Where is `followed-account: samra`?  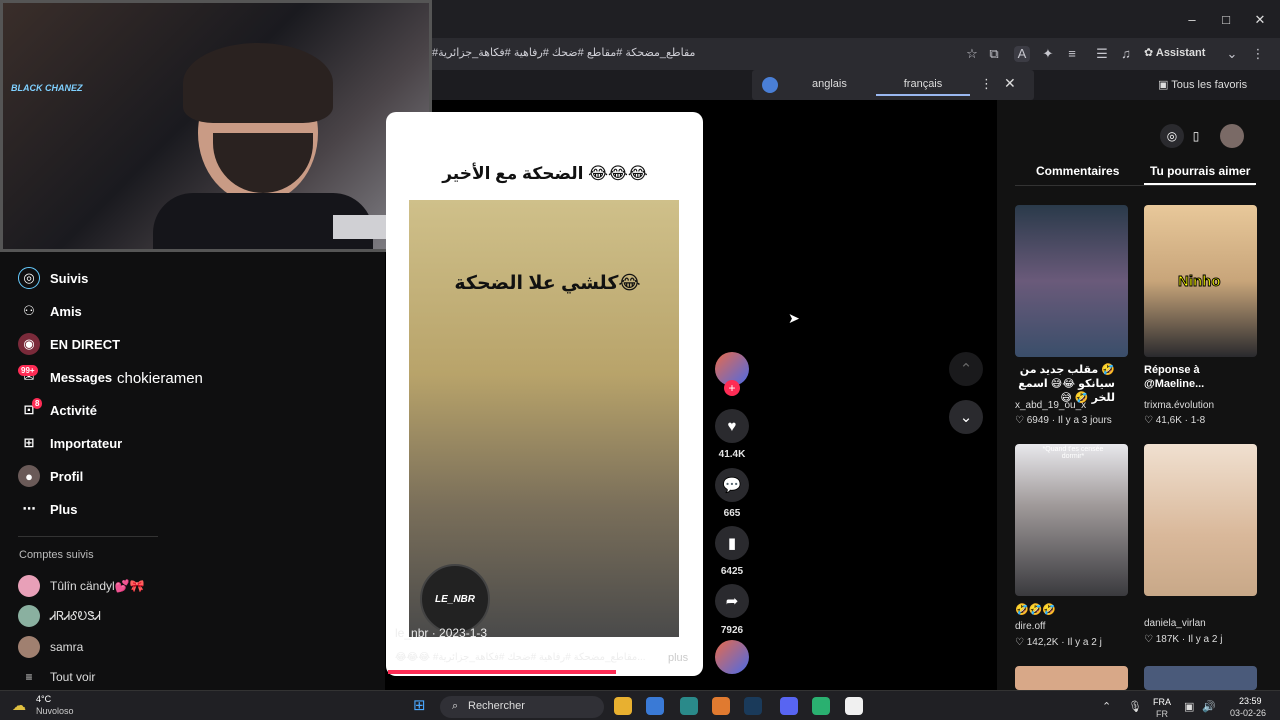 followed-account: samra is located at coordinates (50, 647).